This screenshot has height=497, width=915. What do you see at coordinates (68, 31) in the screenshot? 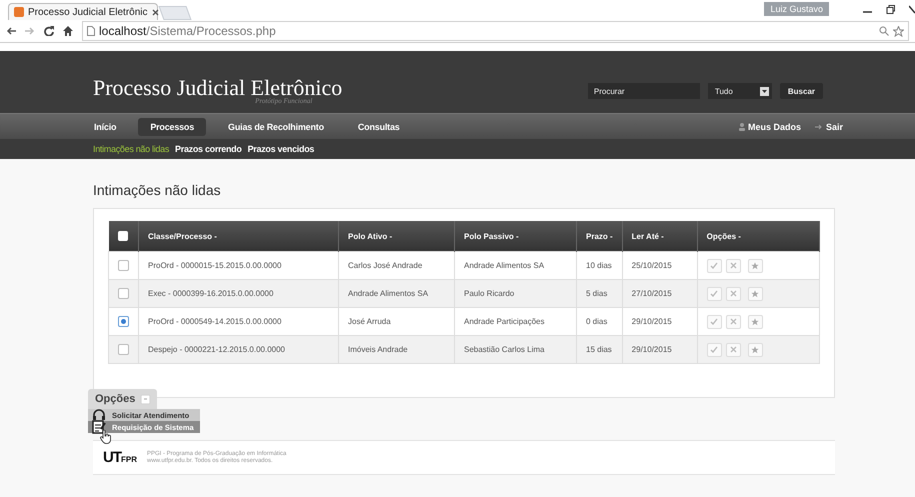
I see `home-icon` at bounding box center [68, 31].